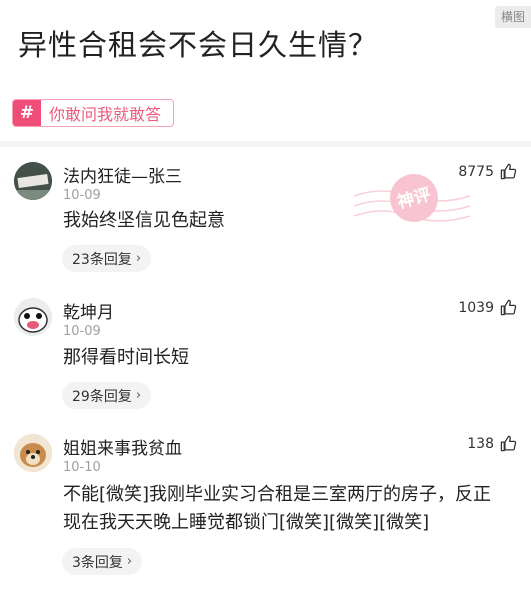 The image size is (531, 592). I want to click on comment-text-line: 不能[微笑]我刚毕业实习合租是三室两厅的房子，反正, so click(277, 494).